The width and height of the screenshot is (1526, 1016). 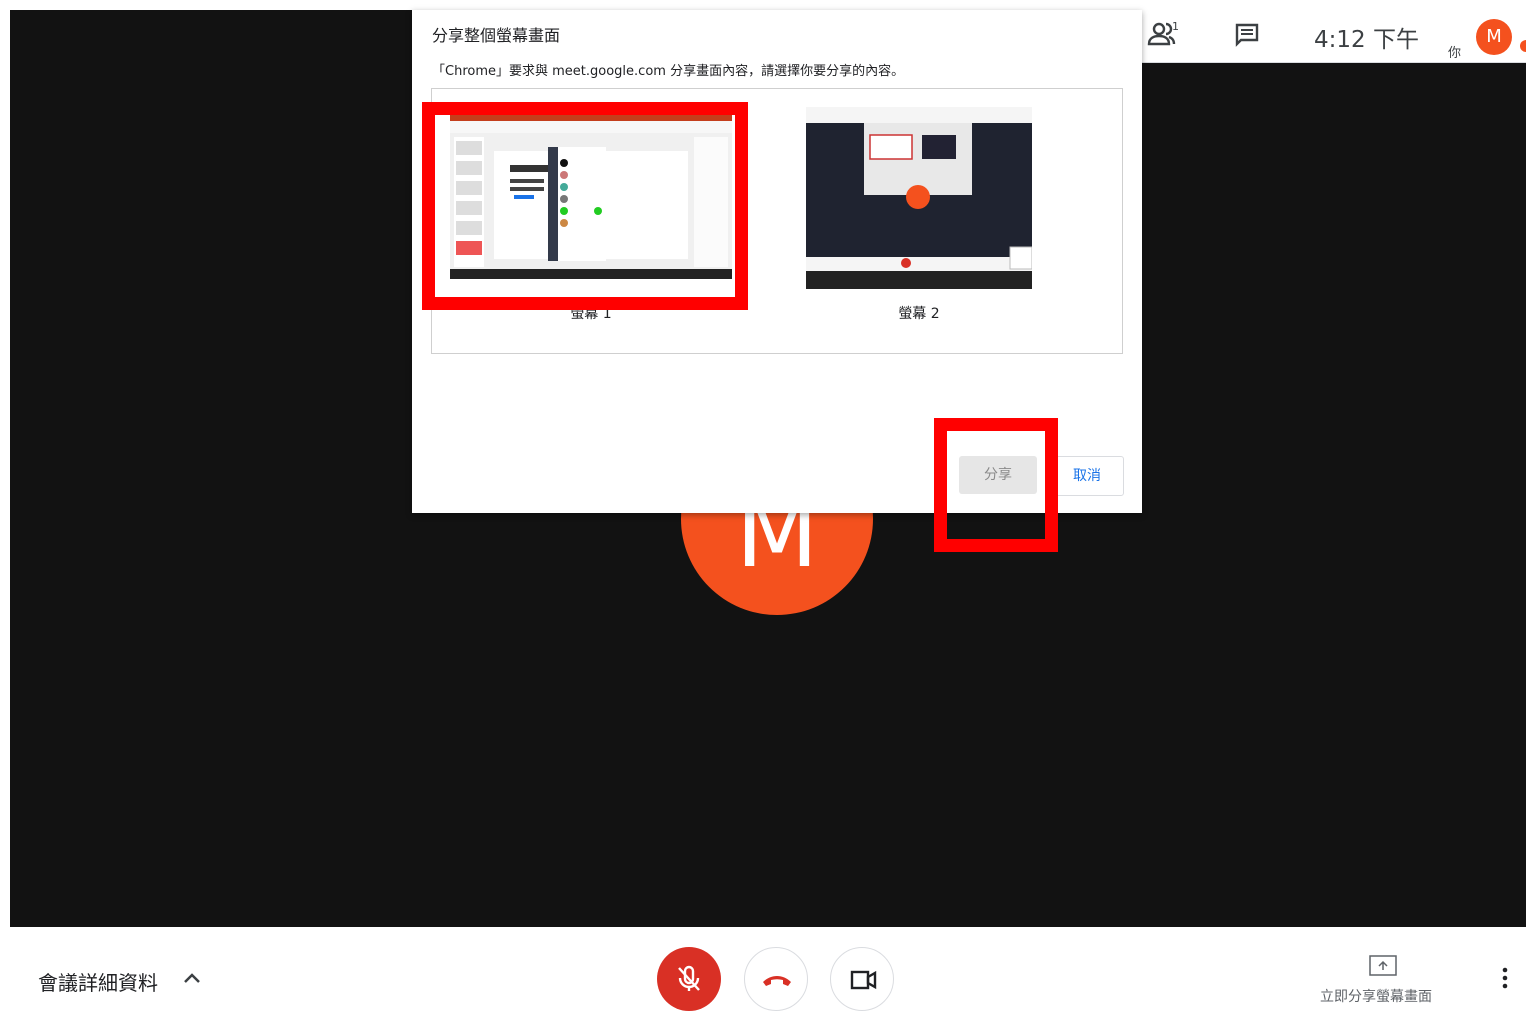 What do you see at coordinates (98, 981) in the screenshot?
I see `meeting-details-label: 會議詳細資料` at bounding box center [98, 981].